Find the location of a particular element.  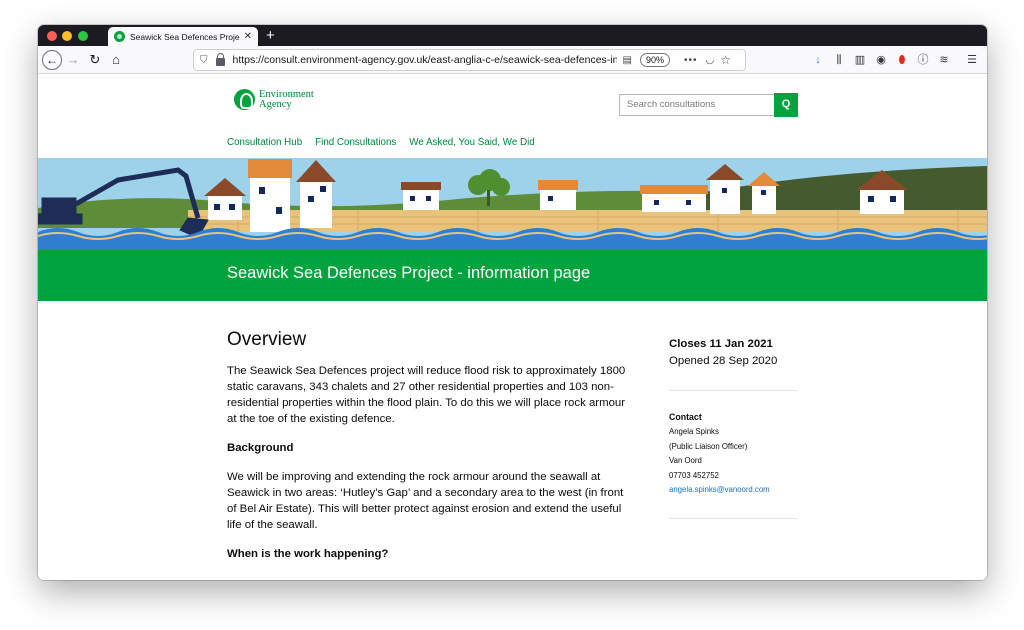

nav-consultation-hub: Consultation Hub is located at coordinates (264, 142).